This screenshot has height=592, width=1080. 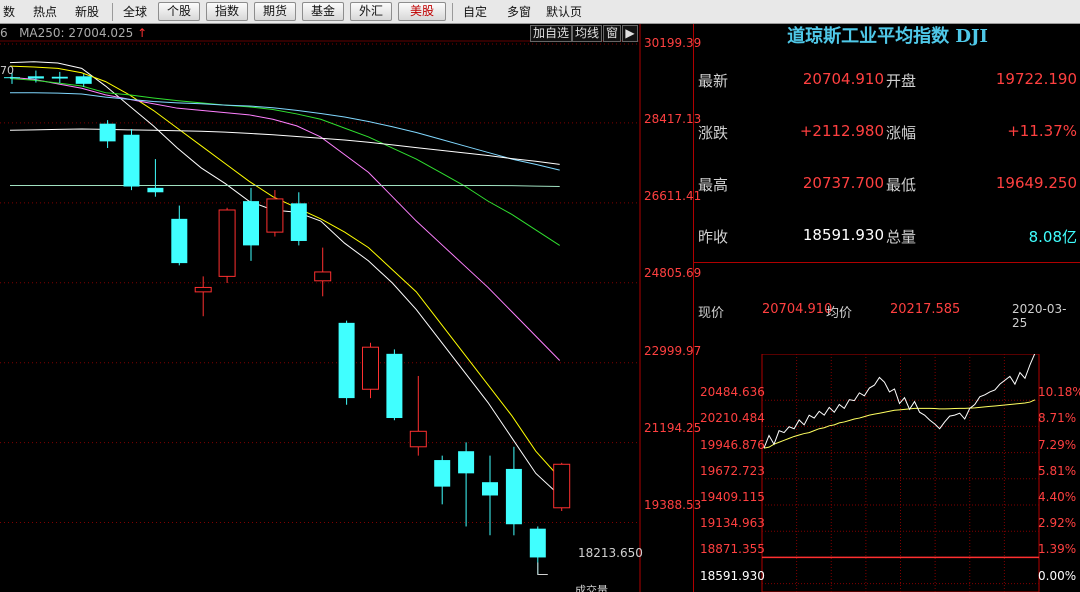 What do you see at coordinates (610, 553) in the screenshot?
I see `low-price-label: 18213.650` at bounding box center [610, 553].